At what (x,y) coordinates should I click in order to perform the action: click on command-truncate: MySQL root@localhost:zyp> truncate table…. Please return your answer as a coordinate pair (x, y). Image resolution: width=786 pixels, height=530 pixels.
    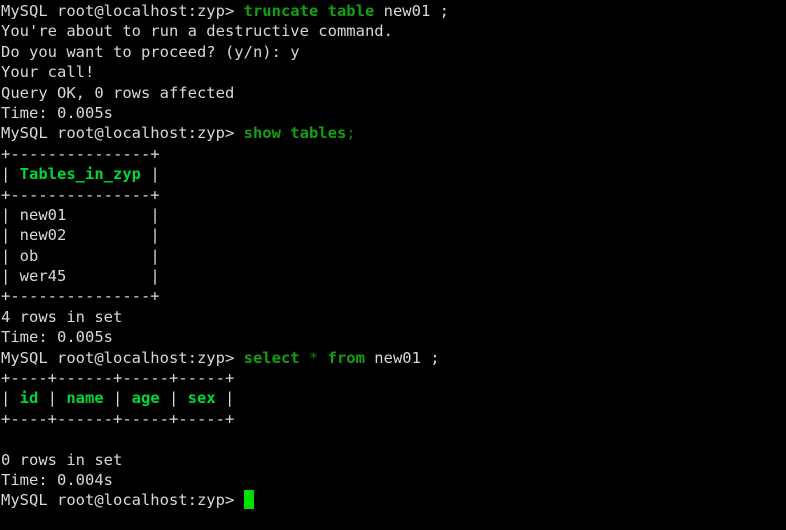
    Looking at the image, I should click on (393, 11).